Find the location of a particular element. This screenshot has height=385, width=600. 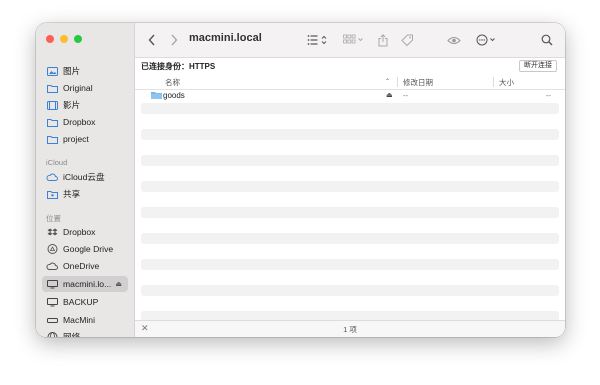

sidebar-item-project: project is located at coordinates (85, 139).